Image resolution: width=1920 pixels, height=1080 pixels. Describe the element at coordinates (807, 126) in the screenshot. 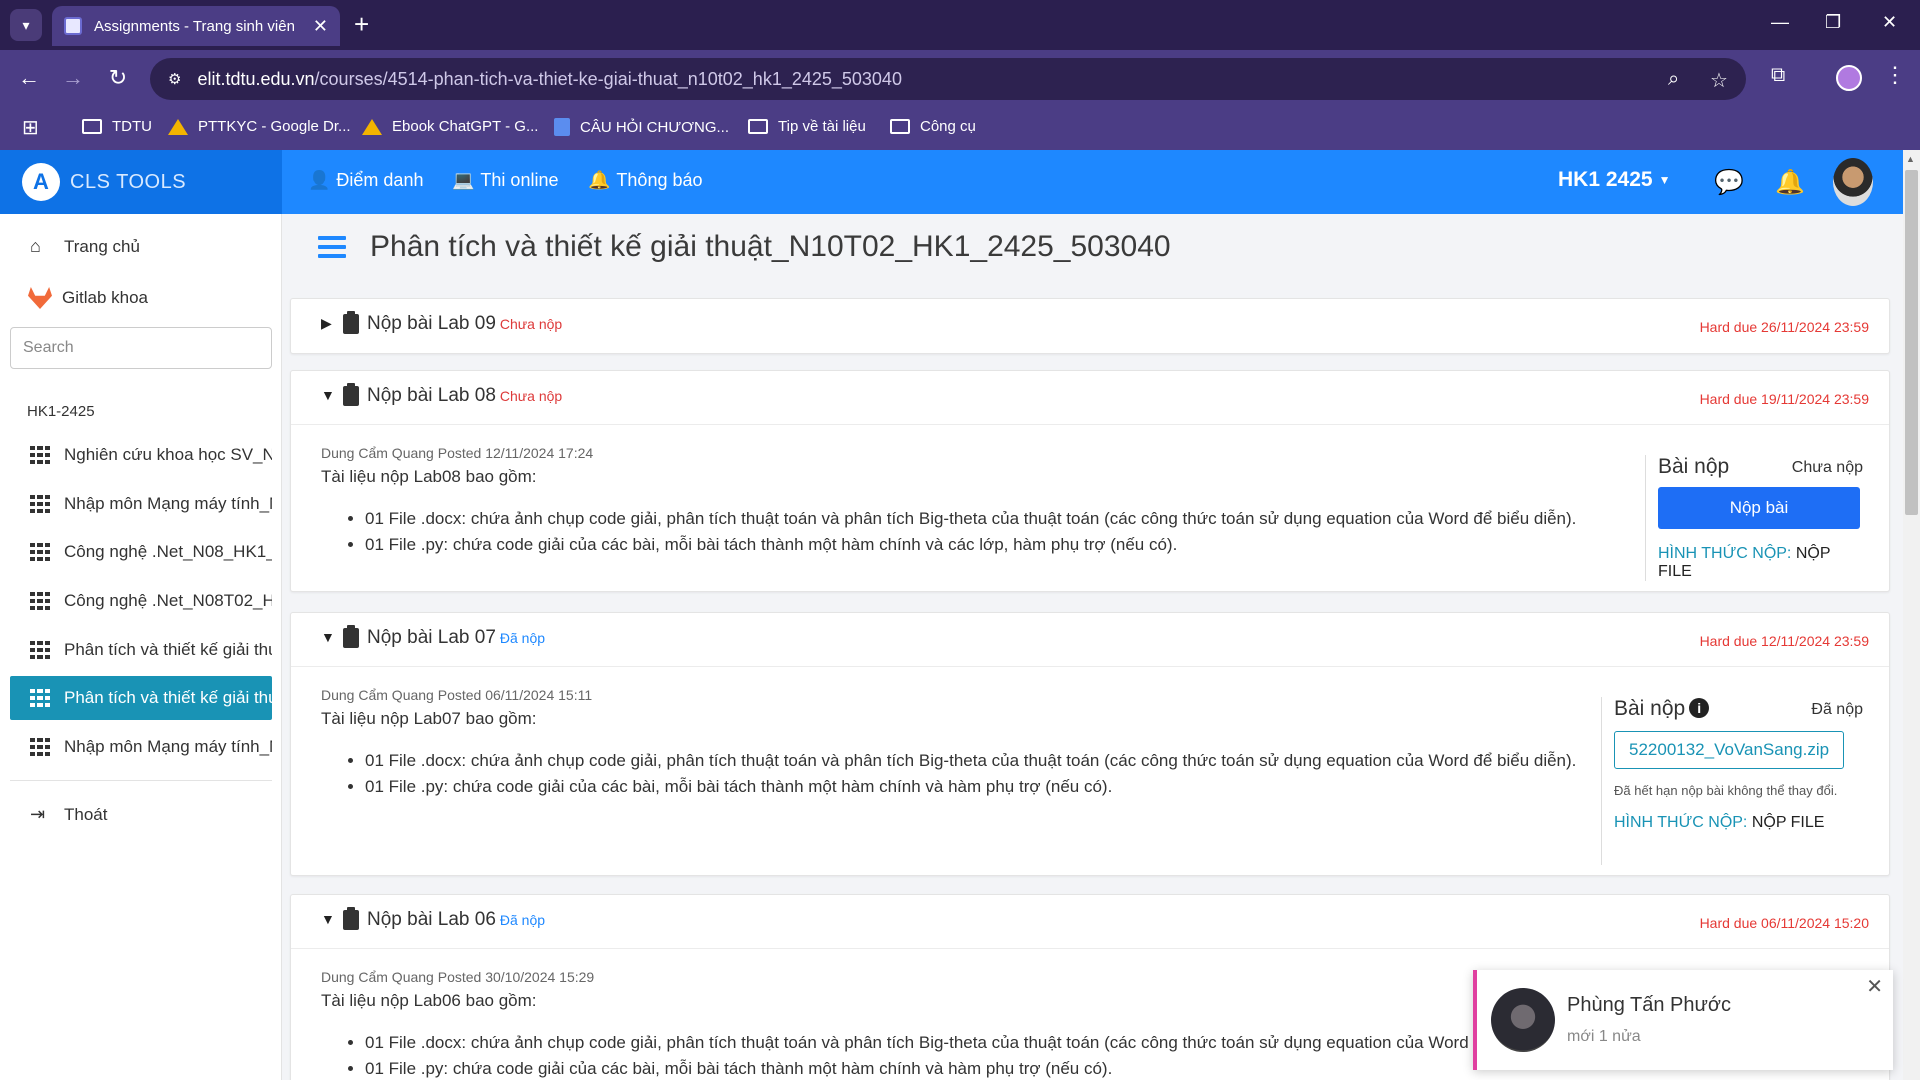

I see `bookmark-tip: Tip về tài liệu` at that location.